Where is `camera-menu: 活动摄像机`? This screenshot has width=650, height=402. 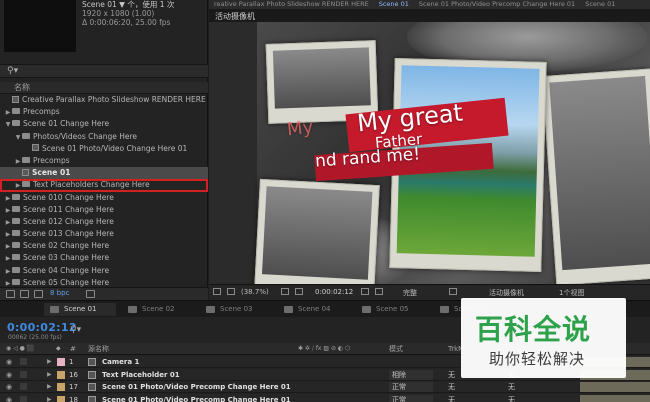 camera-menu: 活动摄像机 is located at coordinates (506, 293).